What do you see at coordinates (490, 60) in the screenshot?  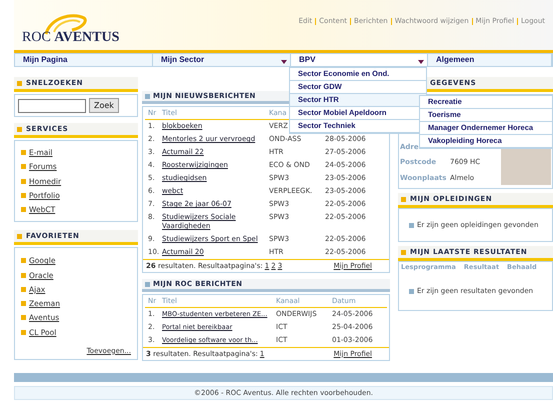 I see `nav-item: Algemeen` at bounding box center [490, 60].